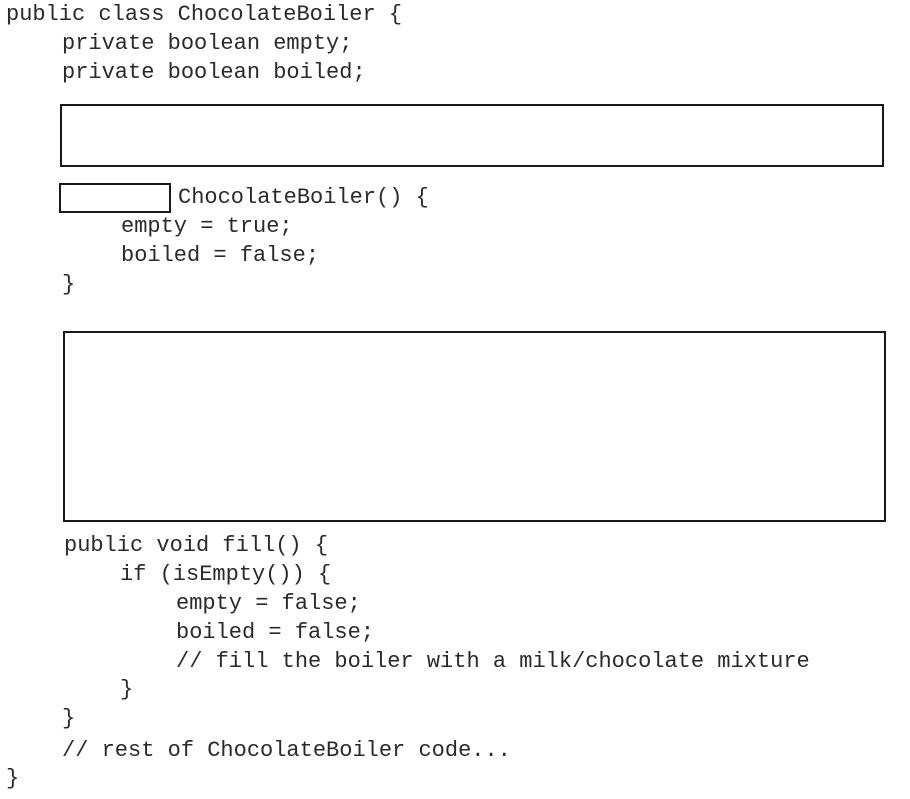  Describe the element at coordinates (69, 718) in the screenshot. I see `fill-closing-brace: }` at that location.